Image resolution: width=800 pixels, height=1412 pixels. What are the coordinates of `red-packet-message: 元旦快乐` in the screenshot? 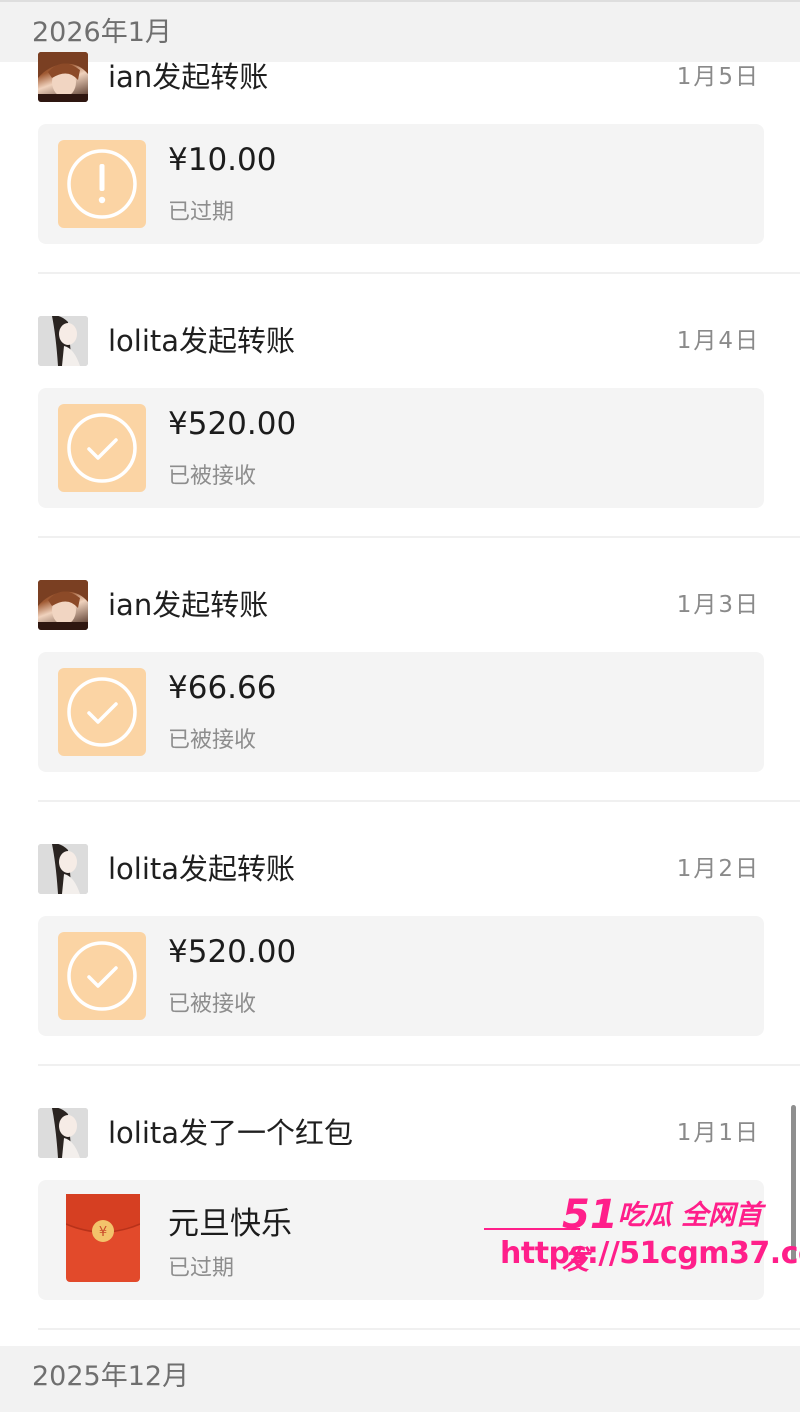 It's located at (230, 1224).